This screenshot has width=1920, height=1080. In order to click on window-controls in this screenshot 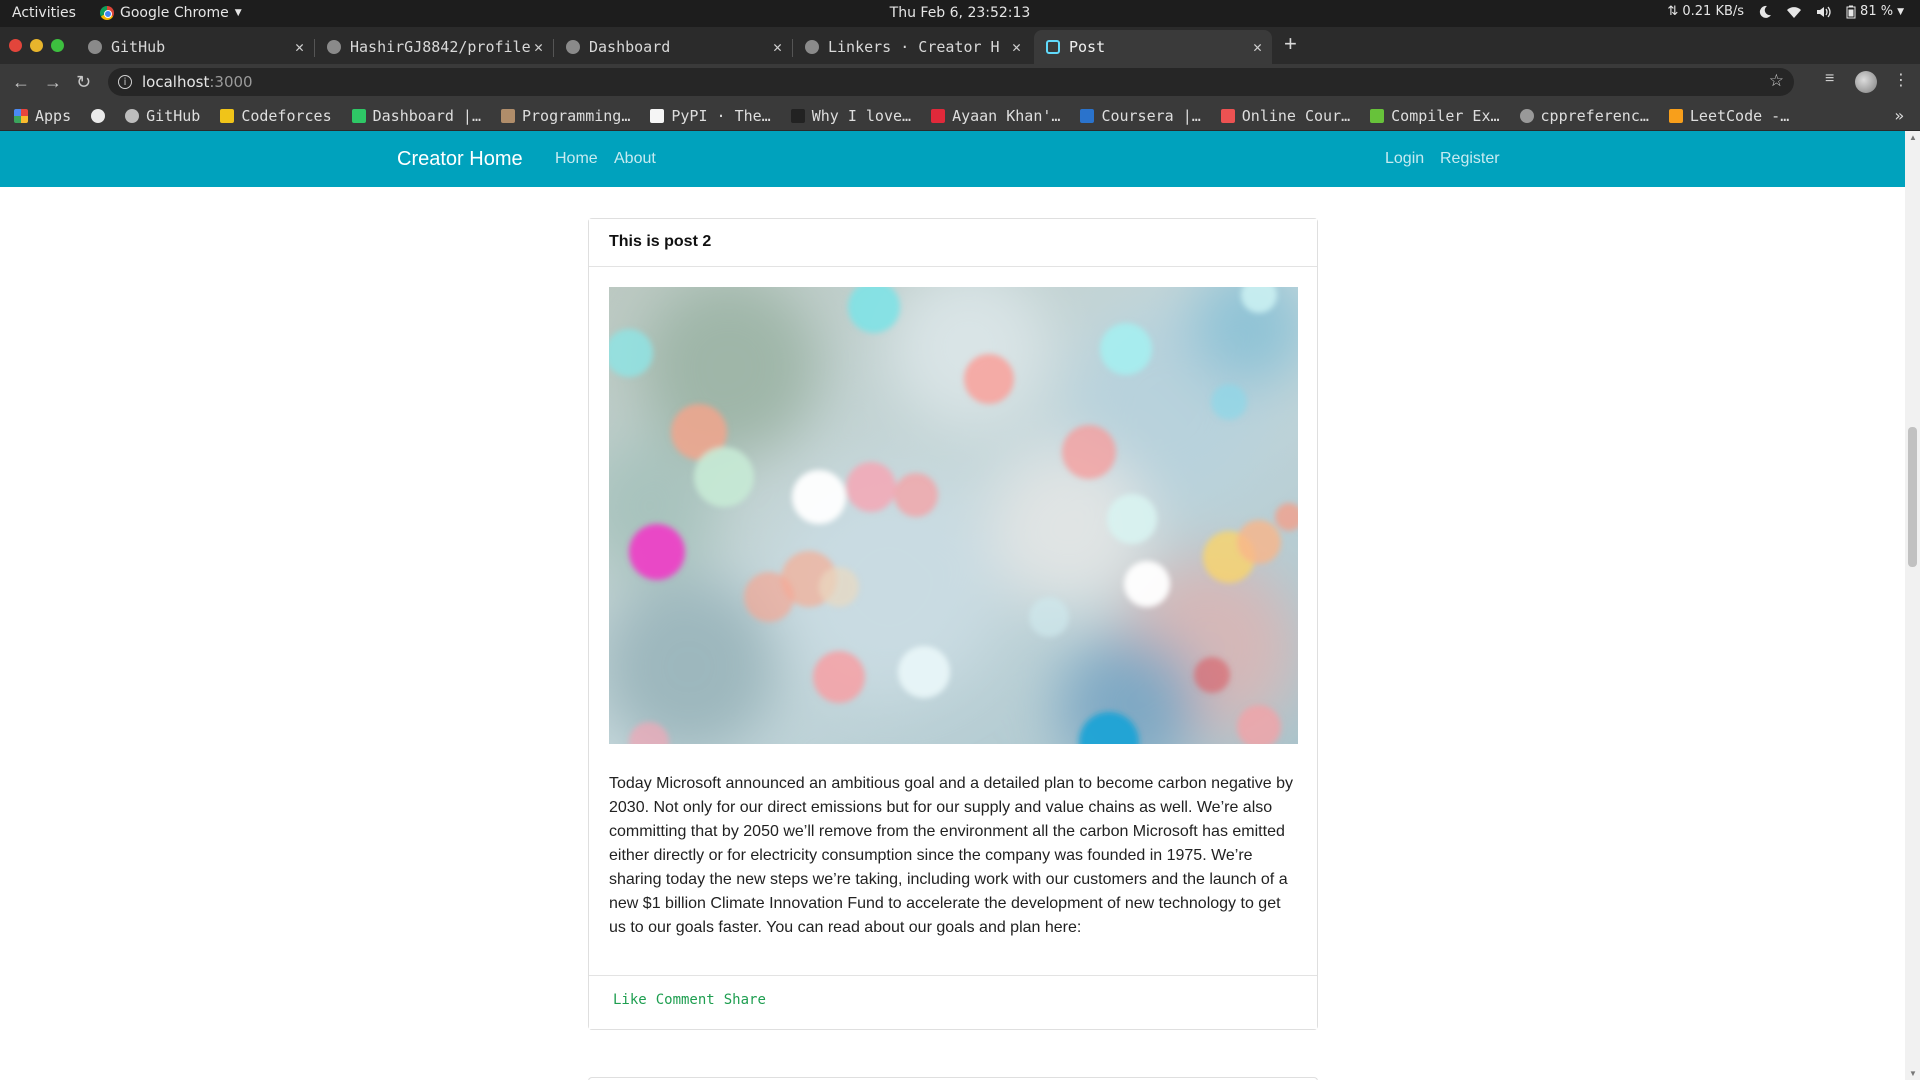, I will do `click(36, 45)`.